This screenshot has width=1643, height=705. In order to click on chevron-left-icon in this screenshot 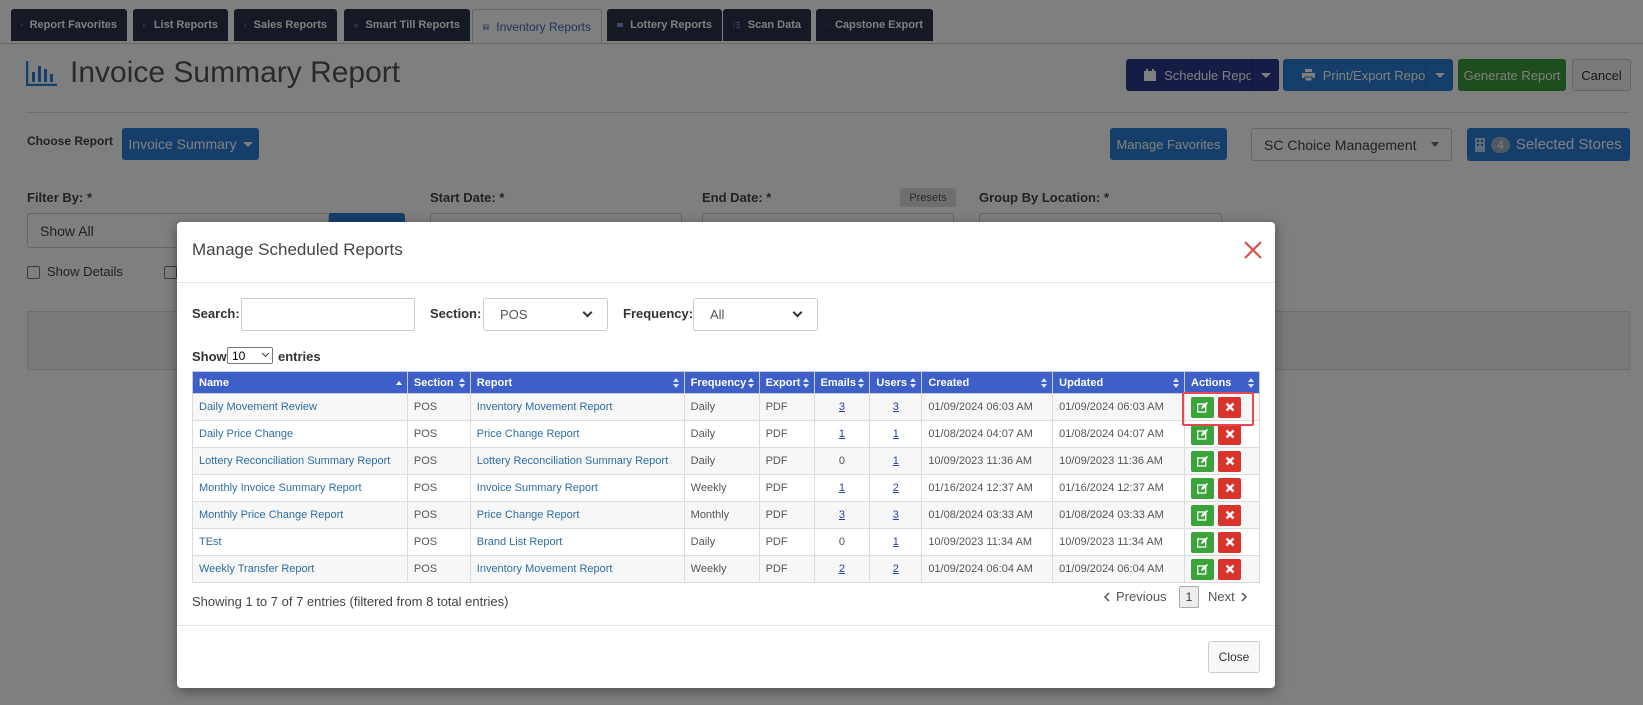, I will do `click(1106, 596)`.